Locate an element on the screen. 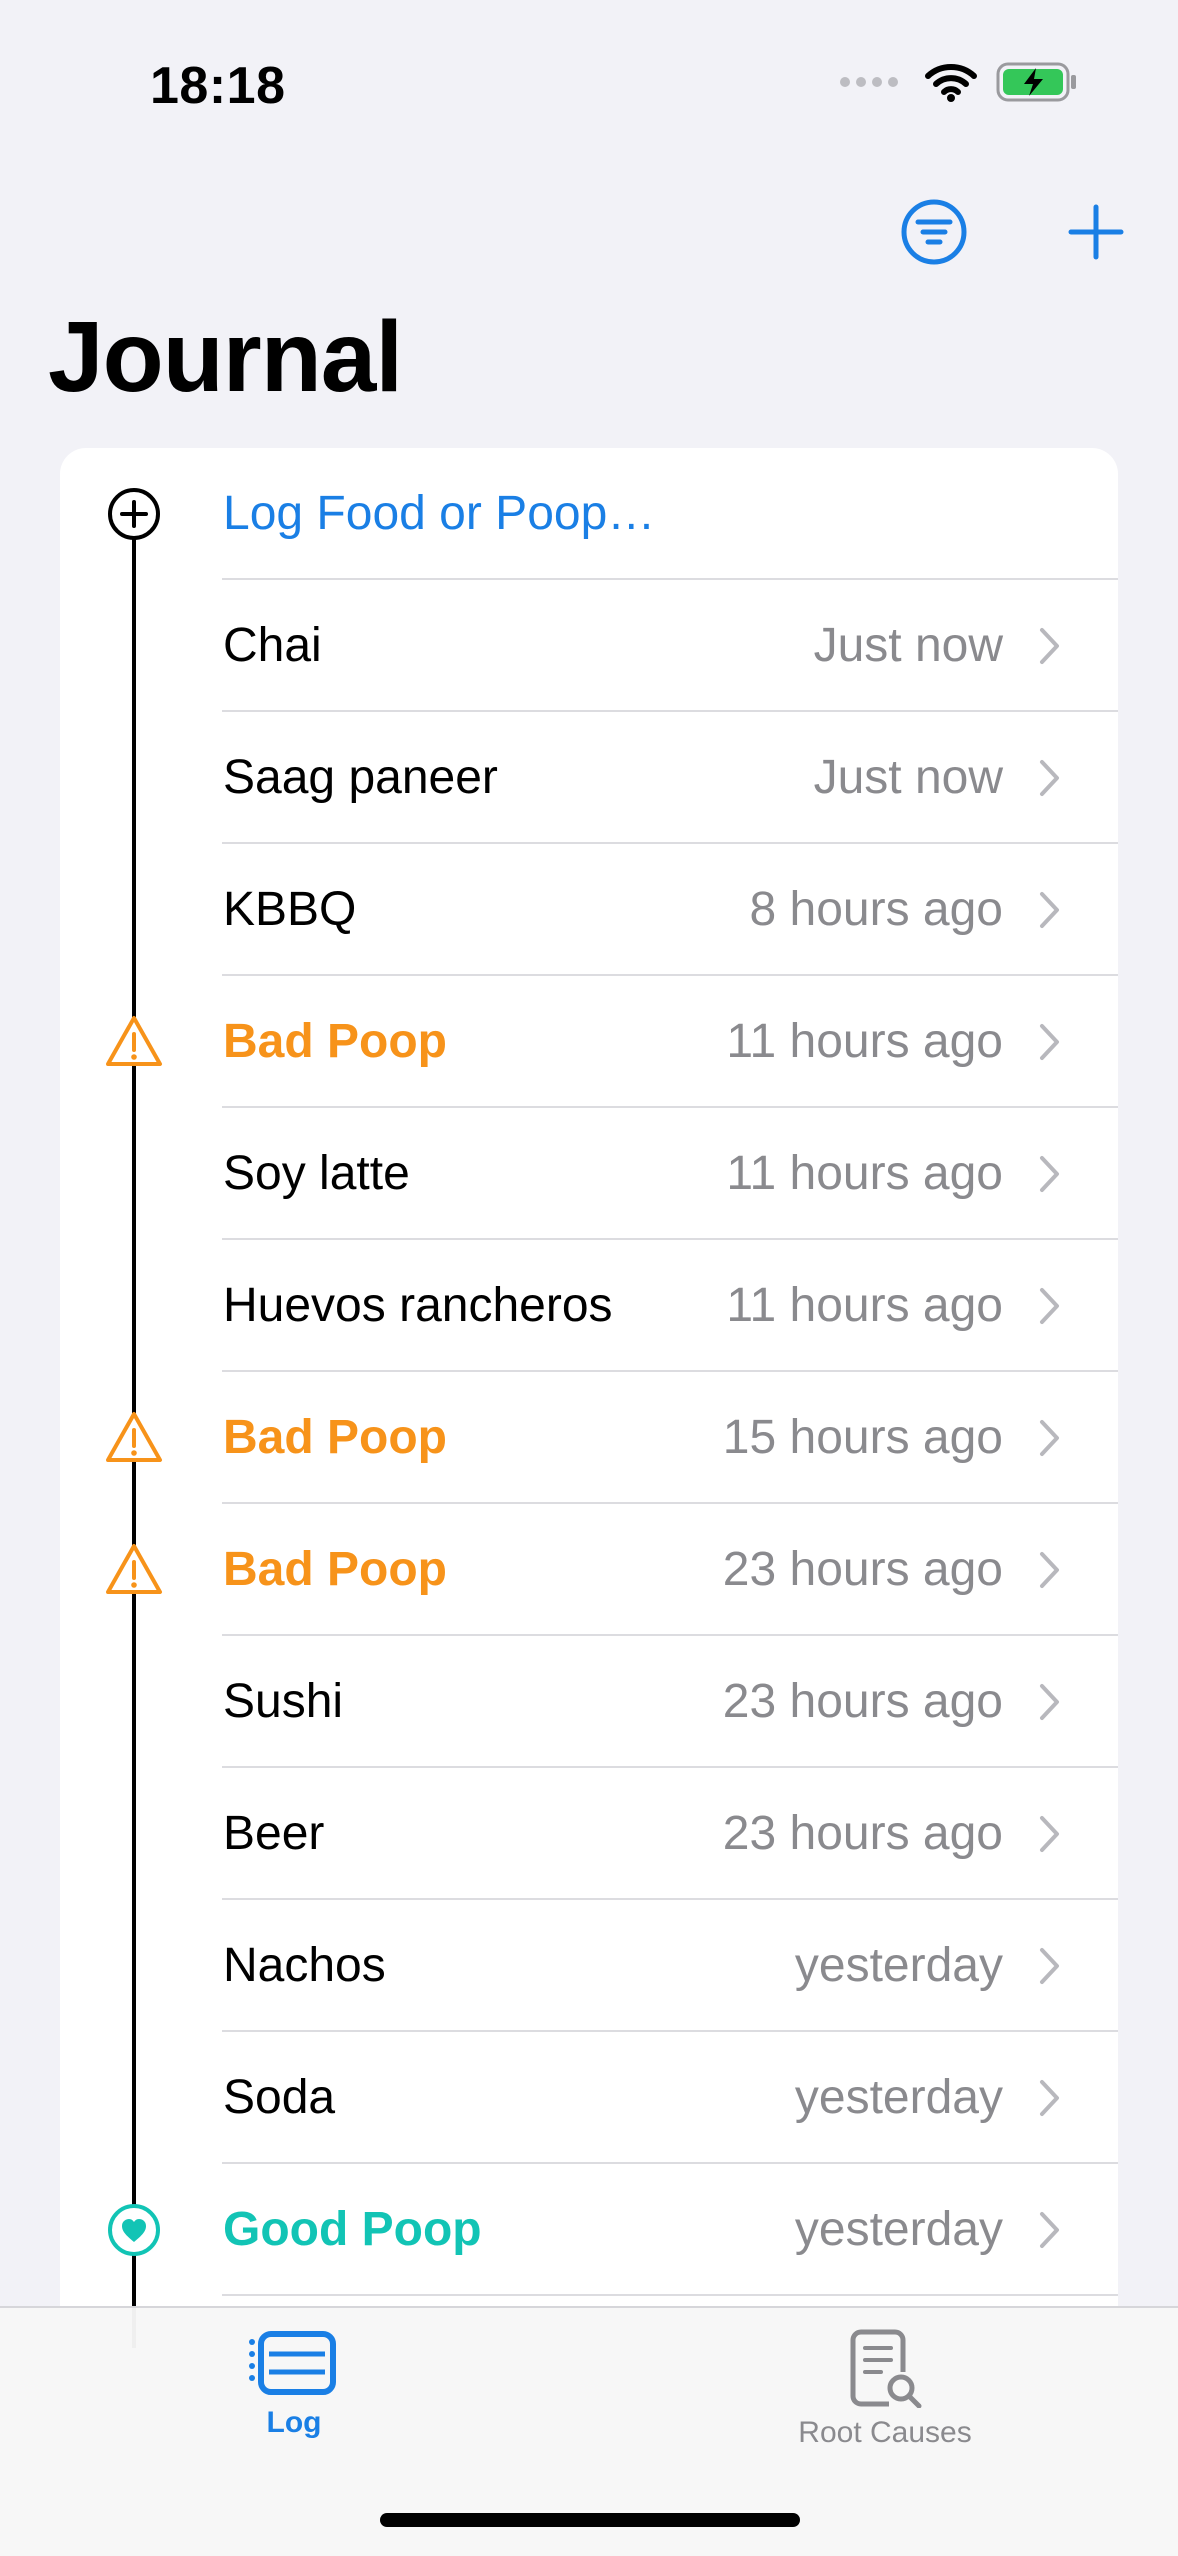 The image size is (1178, 2556). home-indicator is located at coordinates (590, 2520).